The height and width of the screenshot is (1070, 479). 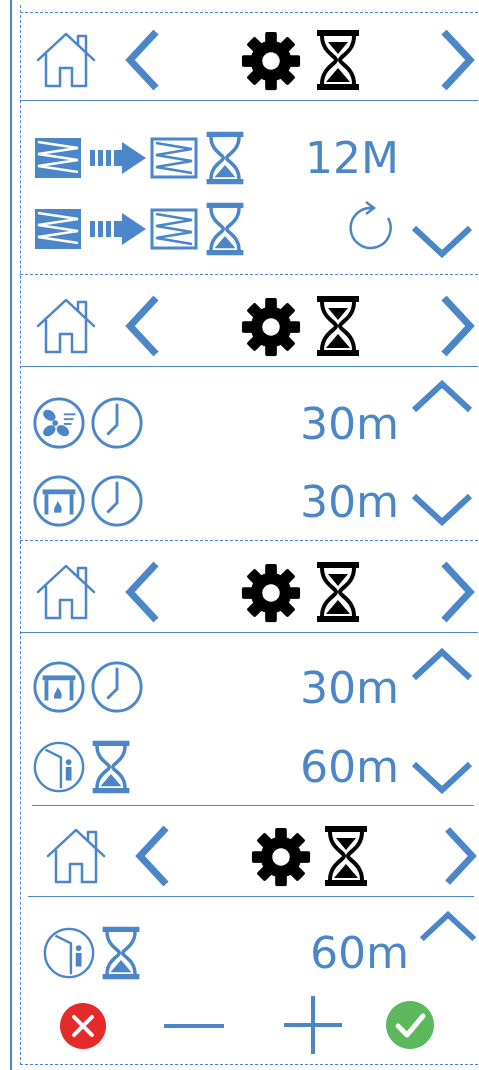 I want to click on bottom-dashed-line, so click(x=249, y=1064).